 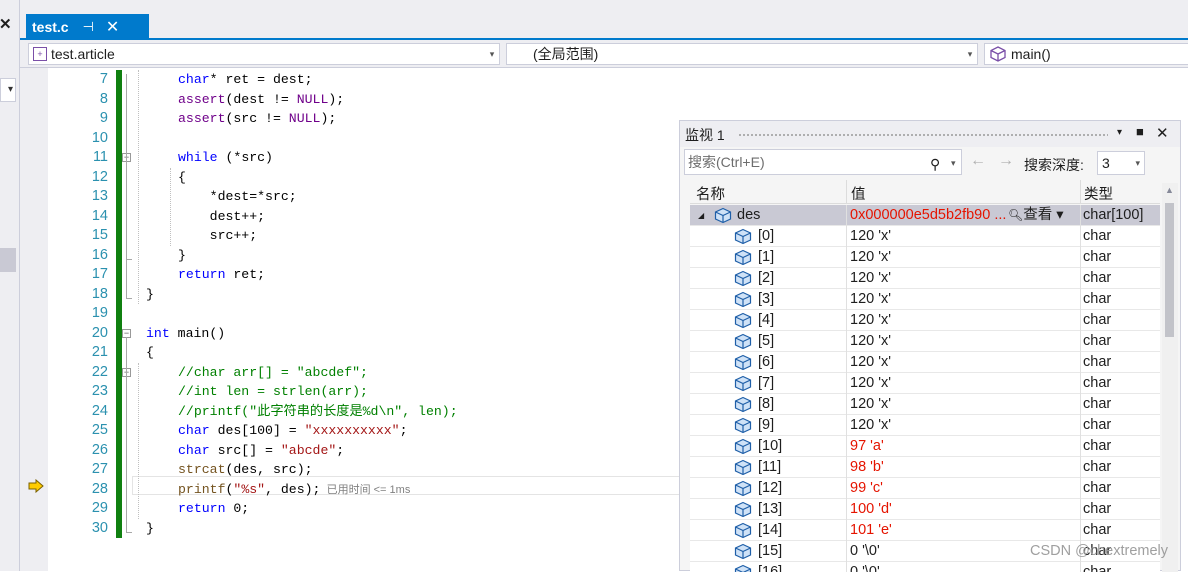 I want to click on outline-guide-end, so click(x=129, y=299).